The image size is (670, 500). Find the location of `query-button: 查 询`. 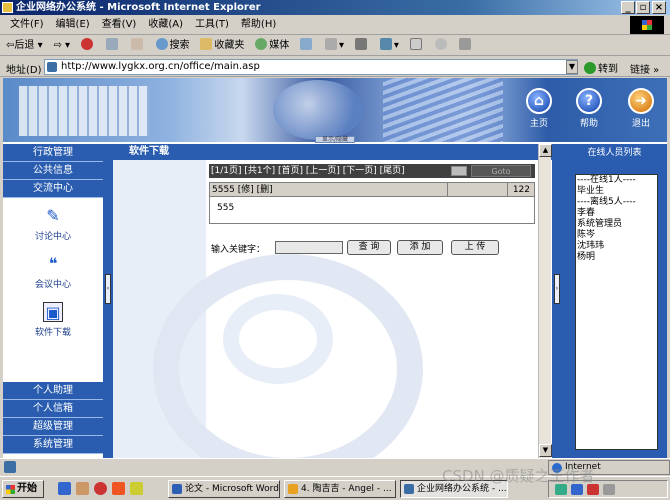

query-button: 查 询 is located at coordinates (369, 247).